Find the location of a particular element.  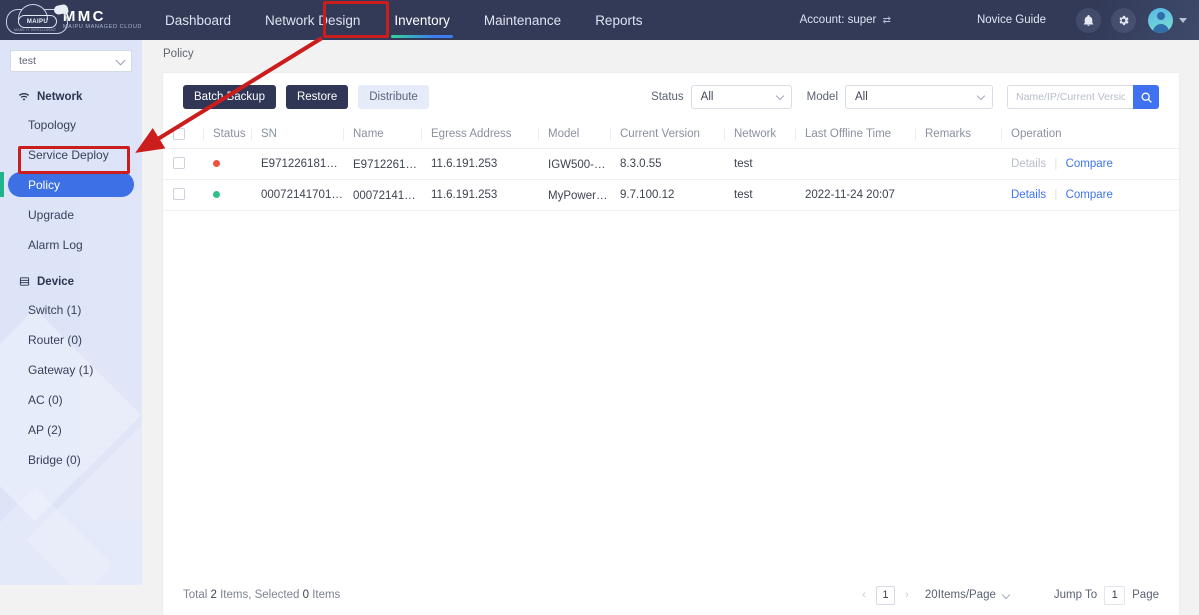

row-operation: Details | Compare is located at coordinates (1090, 195).